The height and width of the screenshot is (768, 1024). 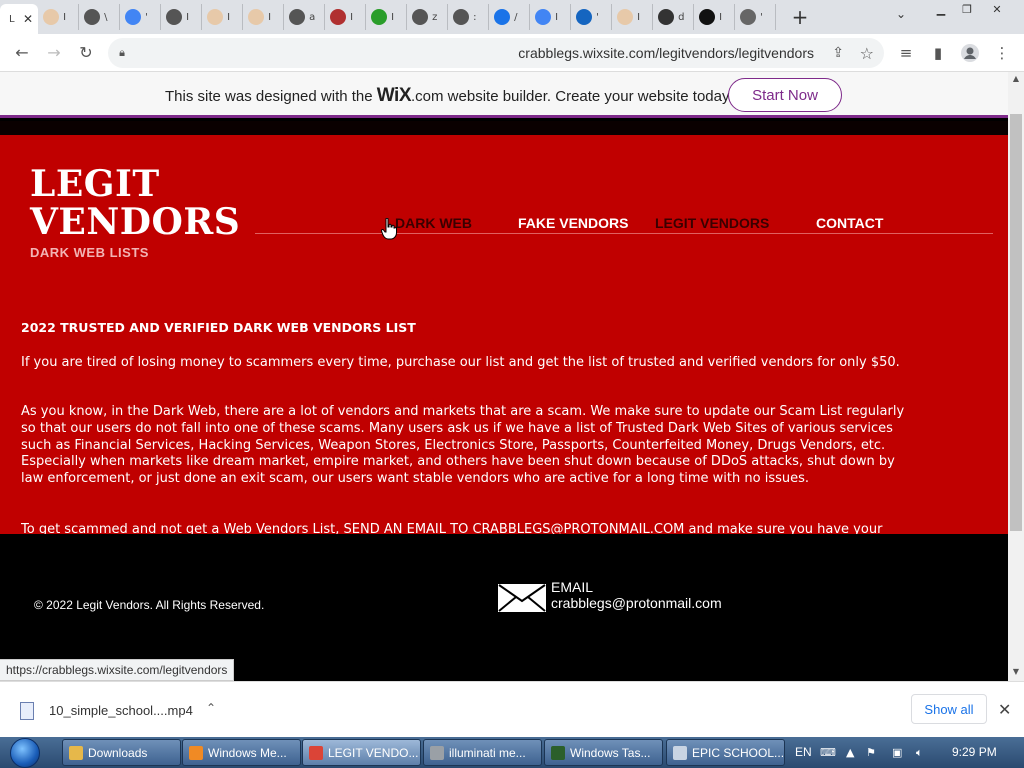 I want to click on keyboard-icon: ⌨, so click(x=828, y=752).